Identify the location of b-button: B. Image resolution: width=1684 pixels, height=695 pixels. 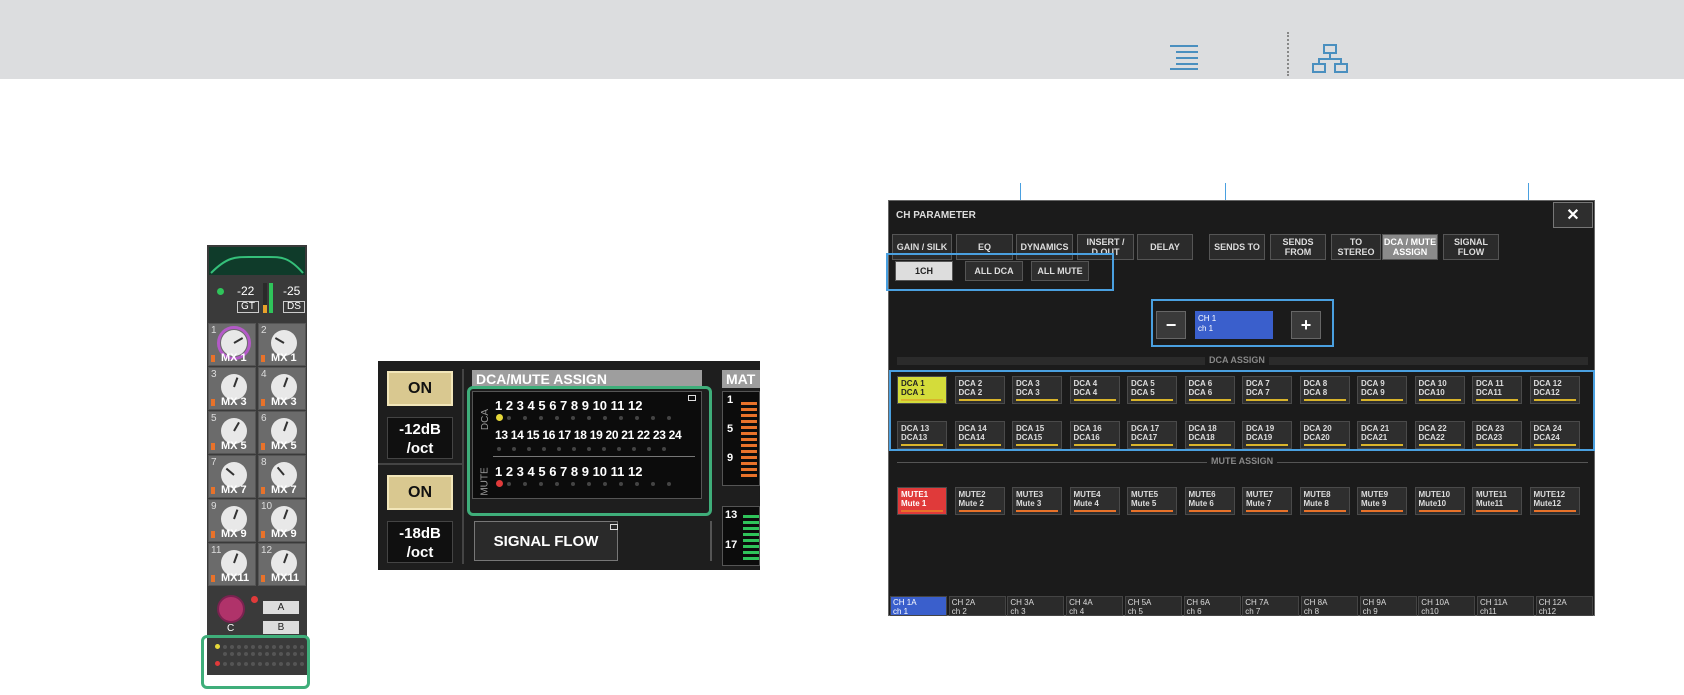
(281, 627).